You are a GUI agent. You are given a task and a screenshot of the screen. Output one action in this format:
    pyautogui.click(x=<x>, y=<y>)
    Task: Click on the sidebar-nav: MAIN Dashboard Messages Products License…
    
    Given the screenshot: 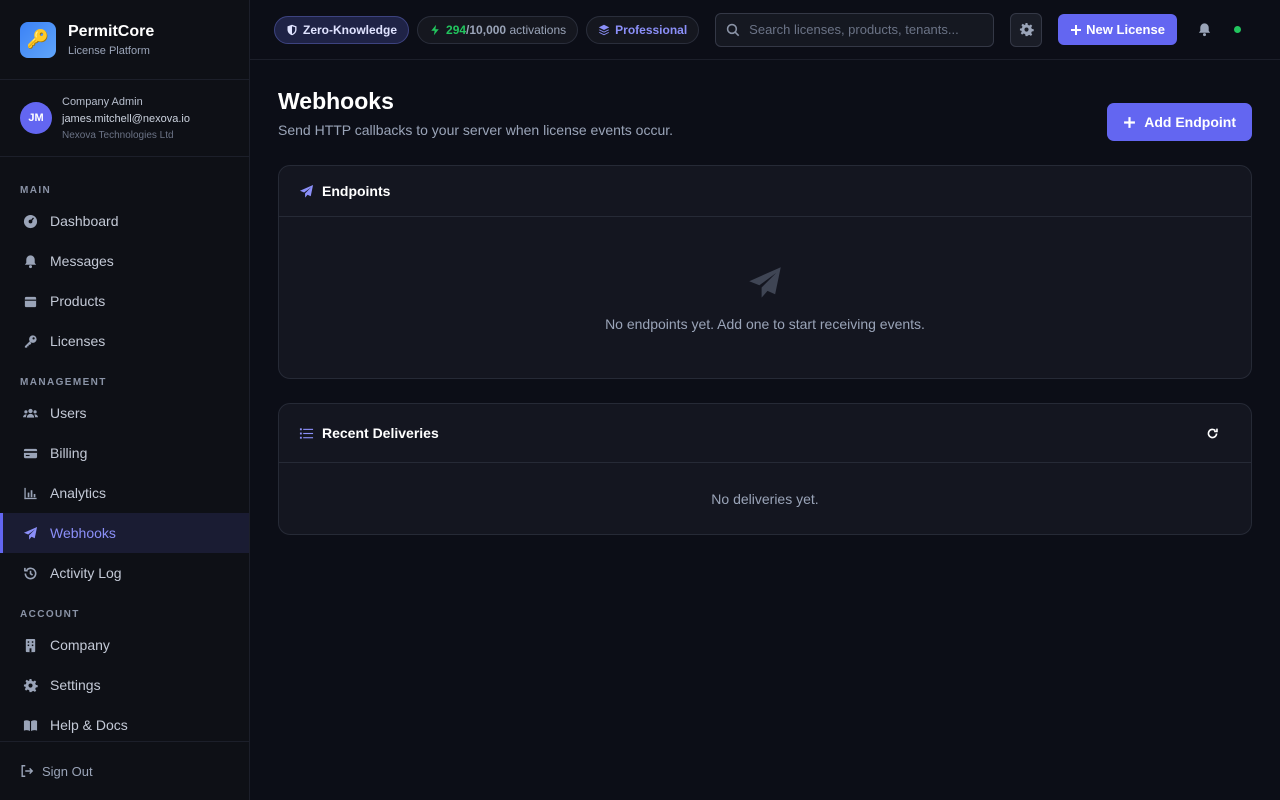 What is the action you would take?
    pyautogui.click(x=124, y=449)
    